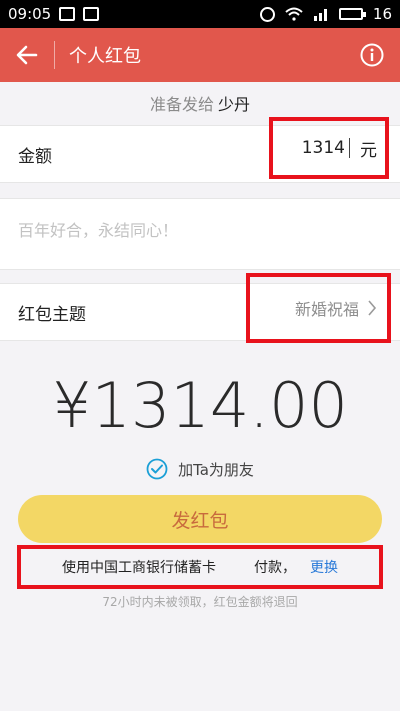 The height and width of the screenshot is (711, 400). I want to click on payment-method: 使用中国工商银行储蓄卡 付款， 更换, so click(200, 567).